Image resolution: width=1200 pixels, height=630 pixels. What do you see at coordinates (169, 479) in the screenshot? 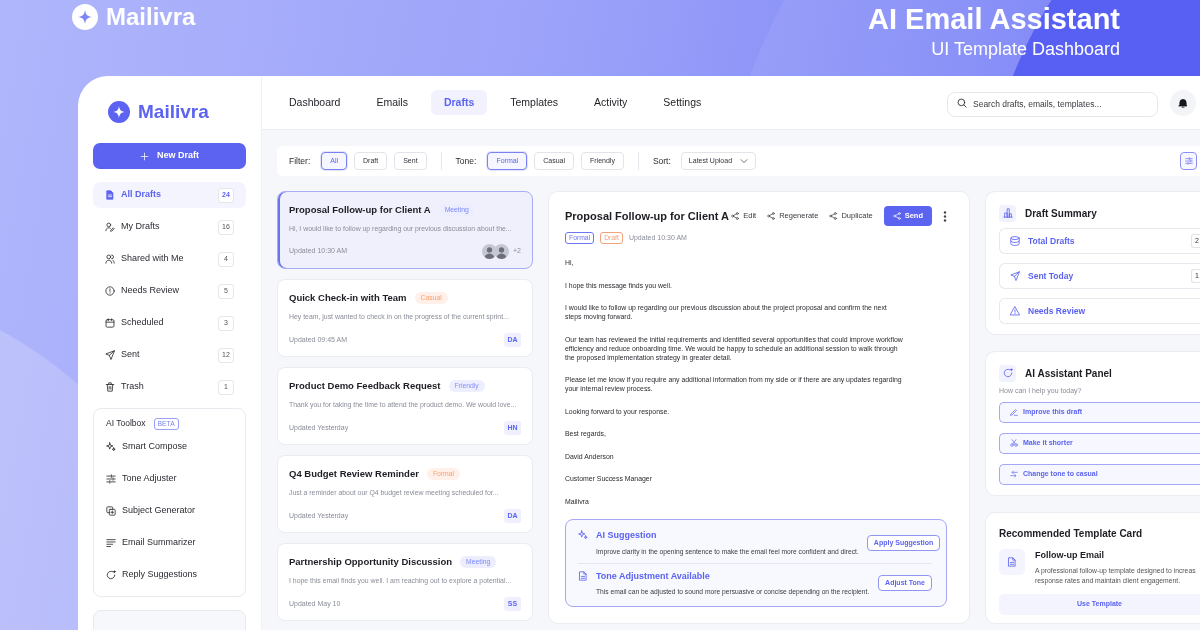
I see `toolbox-item: Tone Adjuster` at bounding box center [169, 479].